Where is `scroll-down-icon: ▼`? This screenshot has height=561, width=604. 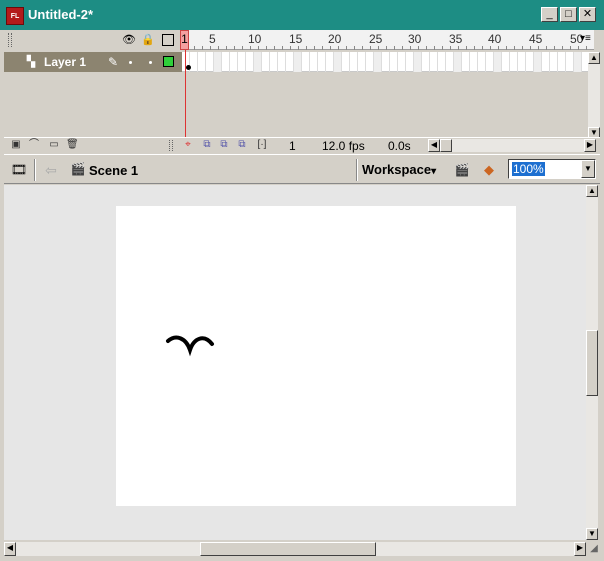
scroll-down-icon: ▼ is located at coordinates (592, 534).